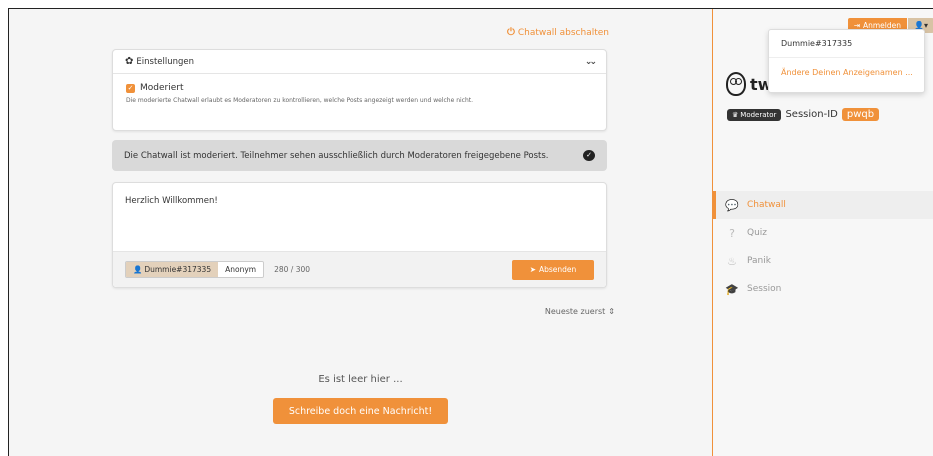 This screenshot has height=456, width=933. What do you see at coordinates (732, 233) in the screenshot?
I see `question-icon: ?` at bounding box center [732, 233].